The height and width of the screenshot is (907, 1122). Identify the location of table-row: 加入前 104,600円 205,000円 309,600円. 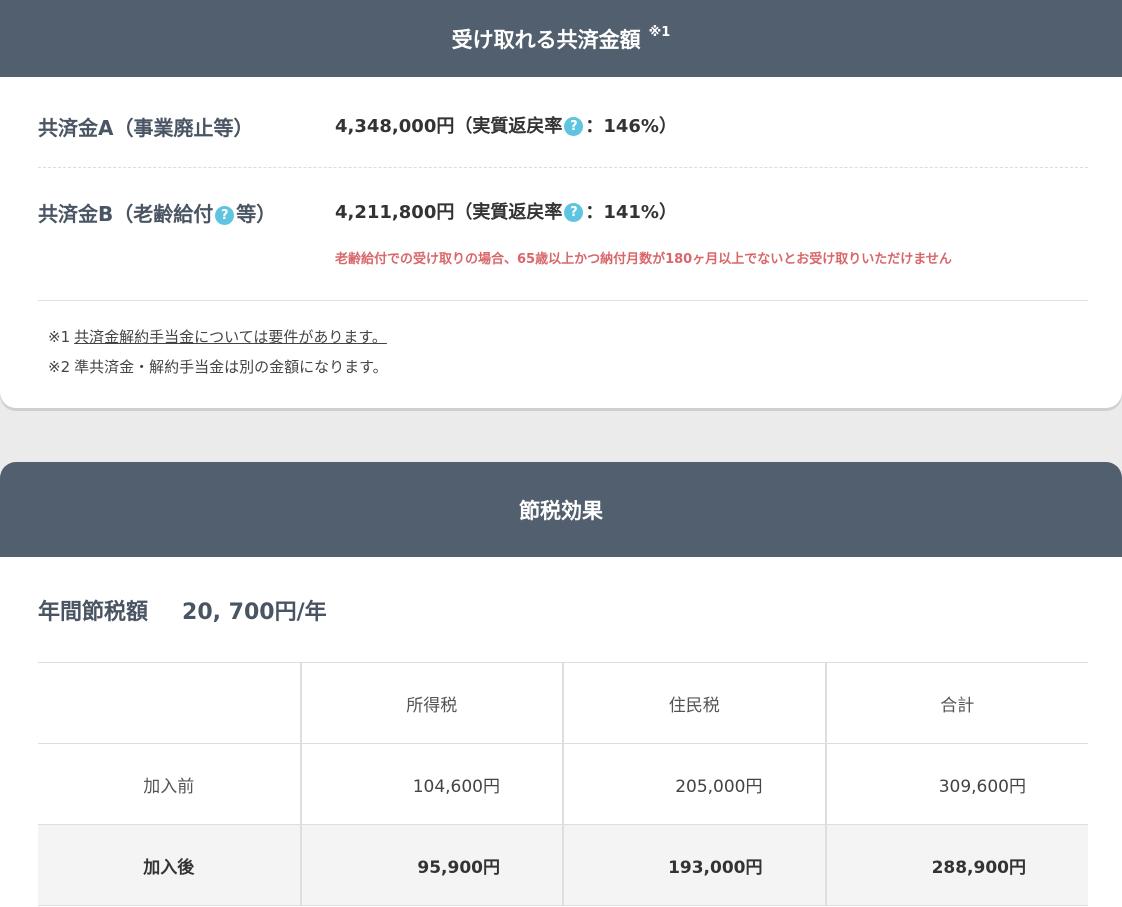
(563, 784).